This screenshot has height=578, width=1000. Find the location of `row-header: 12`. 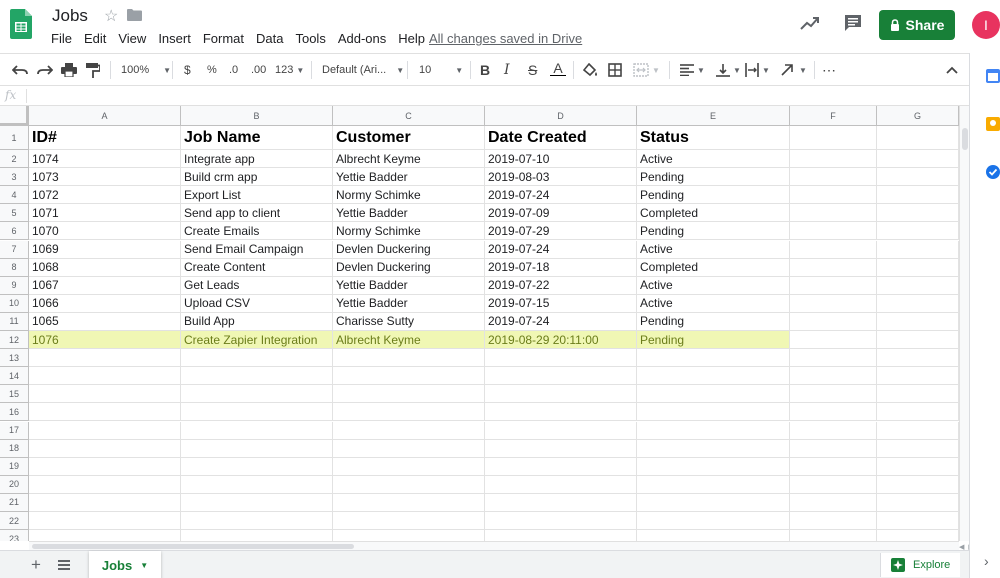

row-header: 12 is located at coordinates (14, 340).